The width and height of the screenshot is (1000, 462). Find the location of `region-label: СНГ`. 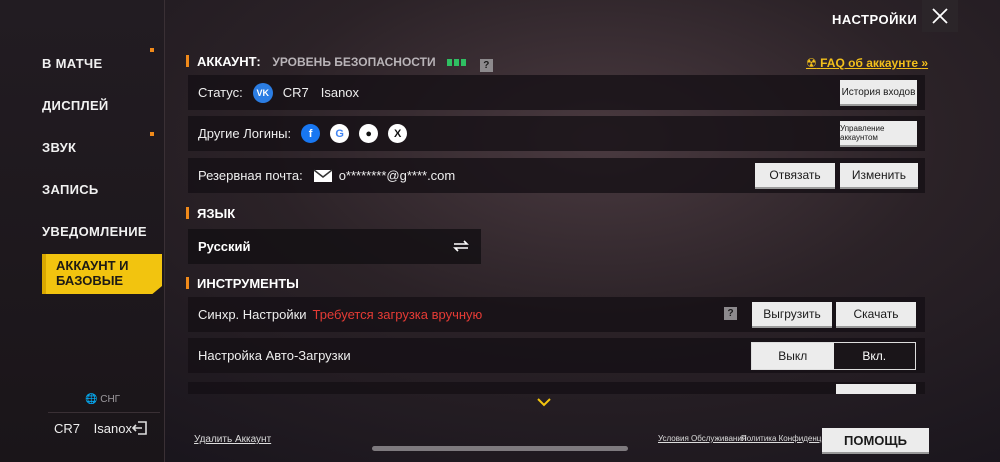

region-label: СНГ is located at coordinates (110, 399).